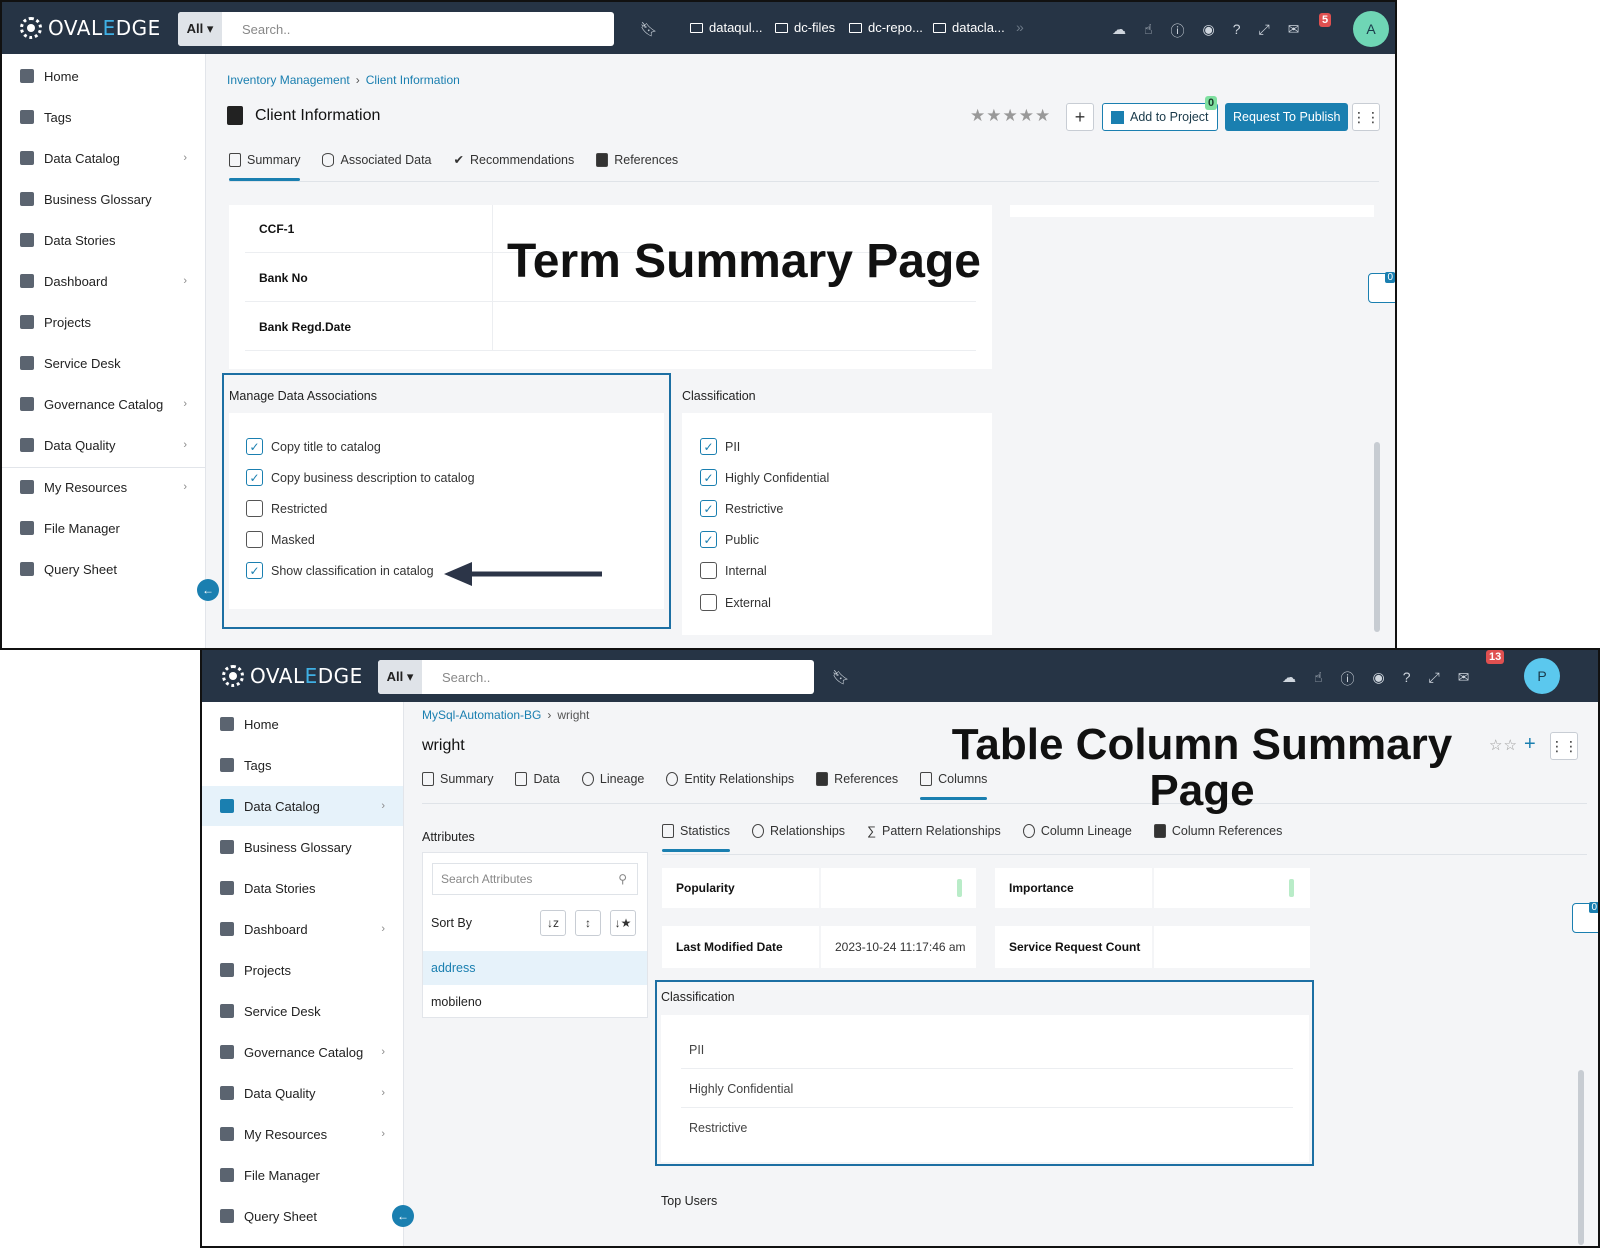  Describe the element at coordinates (730, 786) in the screenshot. I see `tab-entity-relationships: Entity Relationships` at that location.